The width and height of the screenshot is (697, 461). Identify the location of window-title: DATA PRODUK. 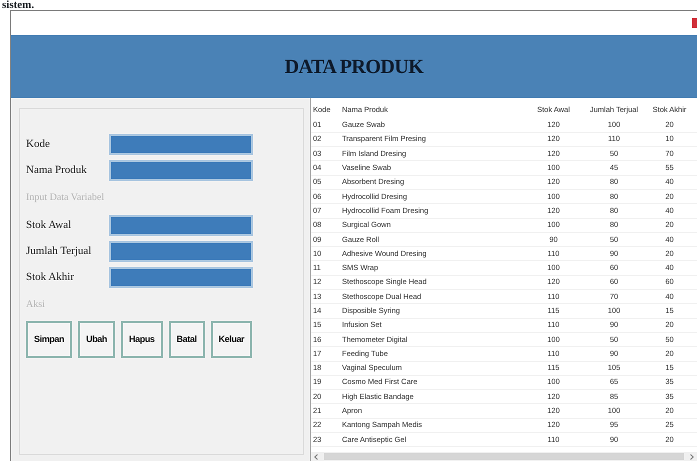
(354, 66).